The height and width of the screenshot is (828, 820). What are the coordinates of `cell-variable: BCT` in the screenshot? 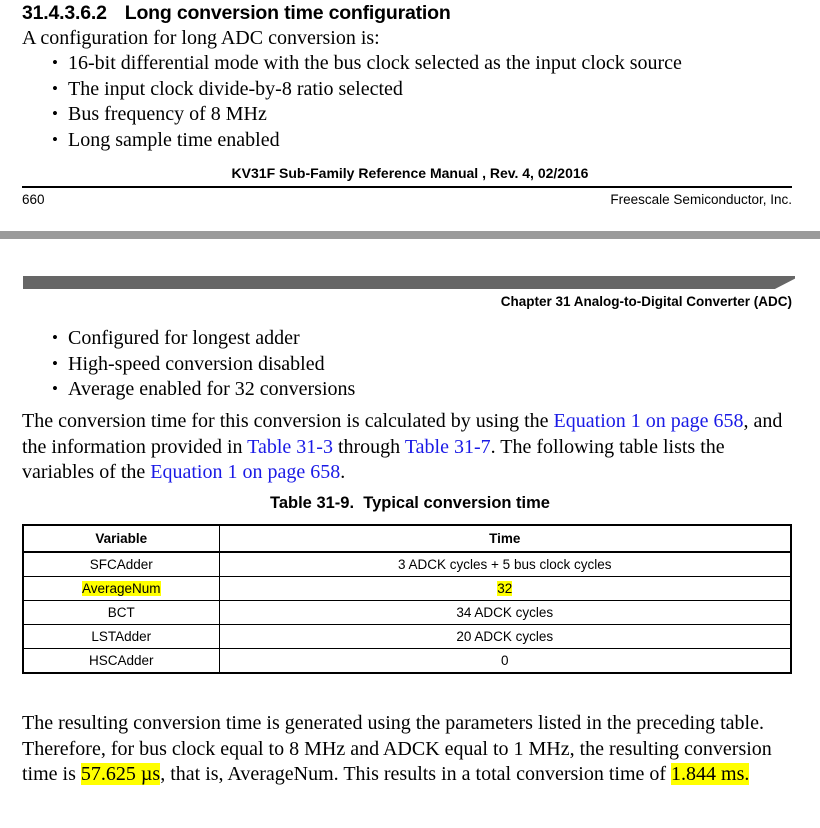 It's located at (121, 612).